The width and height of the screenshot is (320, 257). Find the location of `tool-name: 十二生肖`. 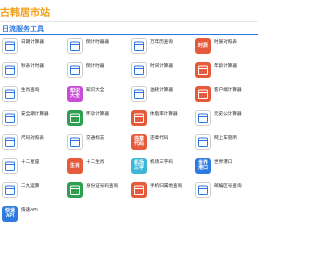

tool-name: 十二生肖 is located at coordinates (95, 161).